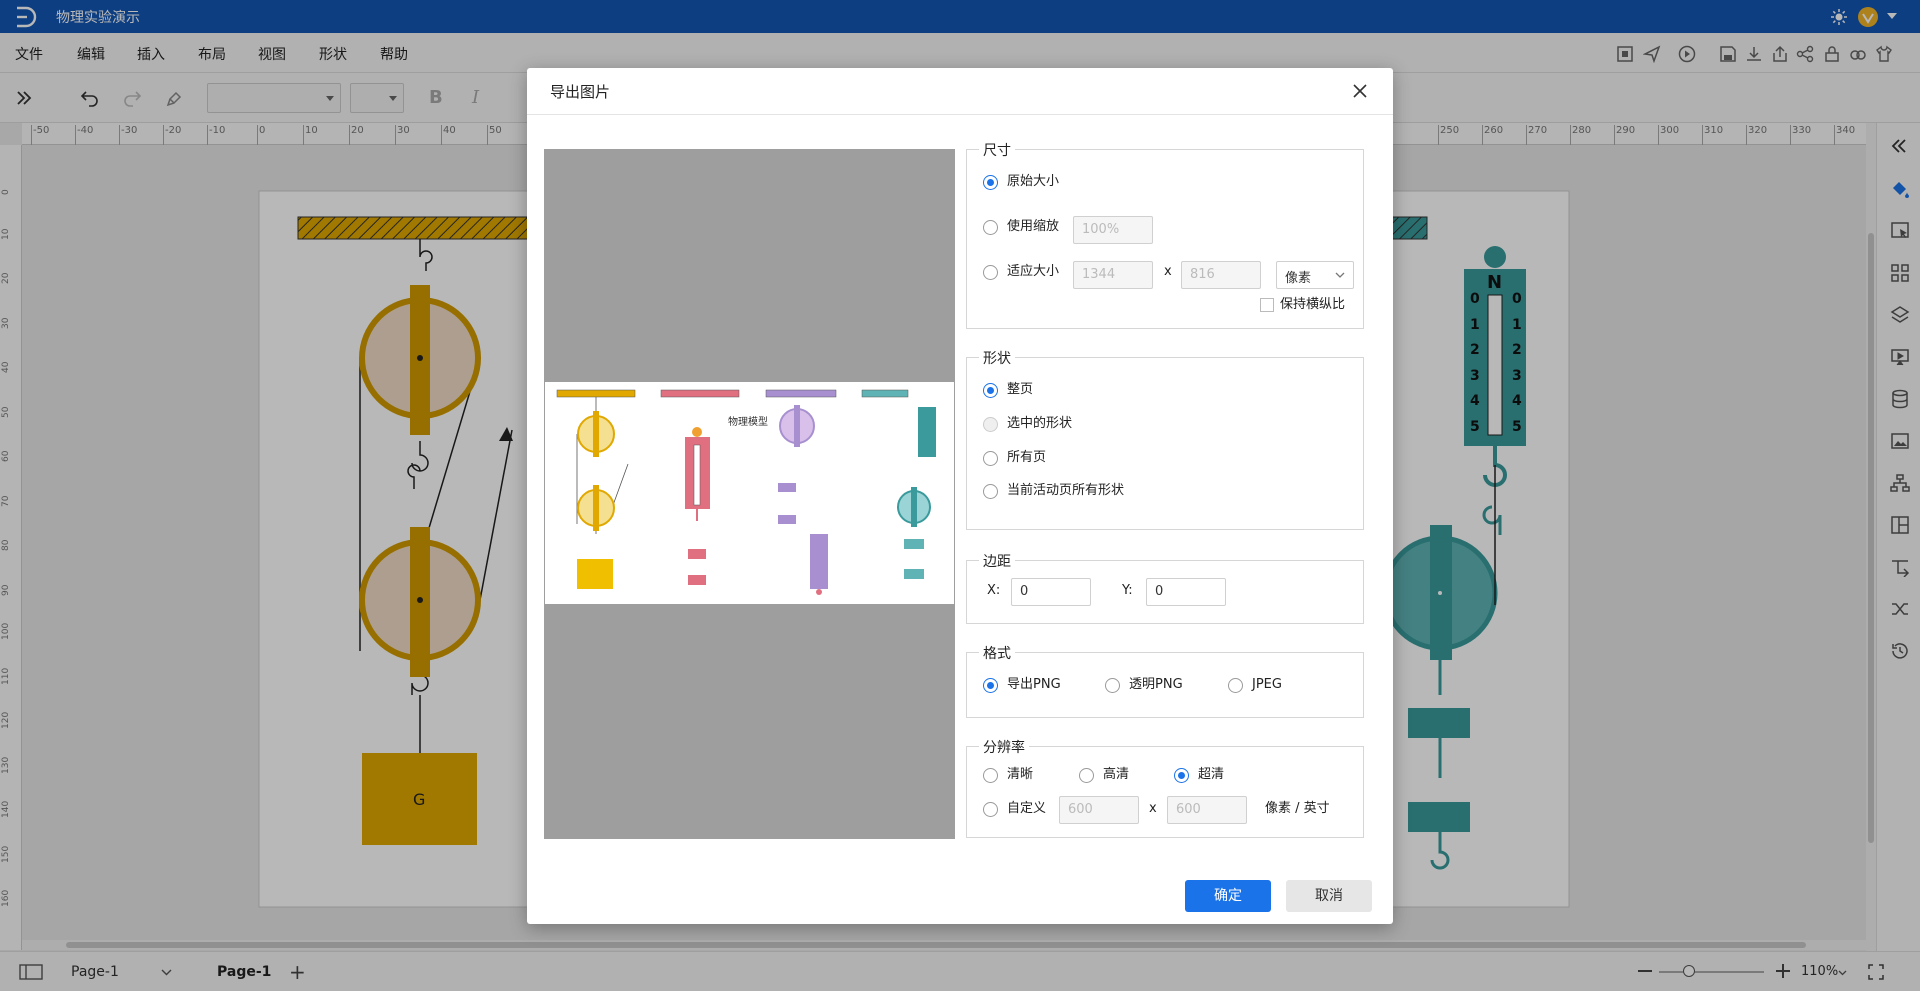 This screenshot has width=1920, height=991. Describe the element at coordinates (1086, 775) in the screenshot. I see `resolution-hd-radio` at that location.